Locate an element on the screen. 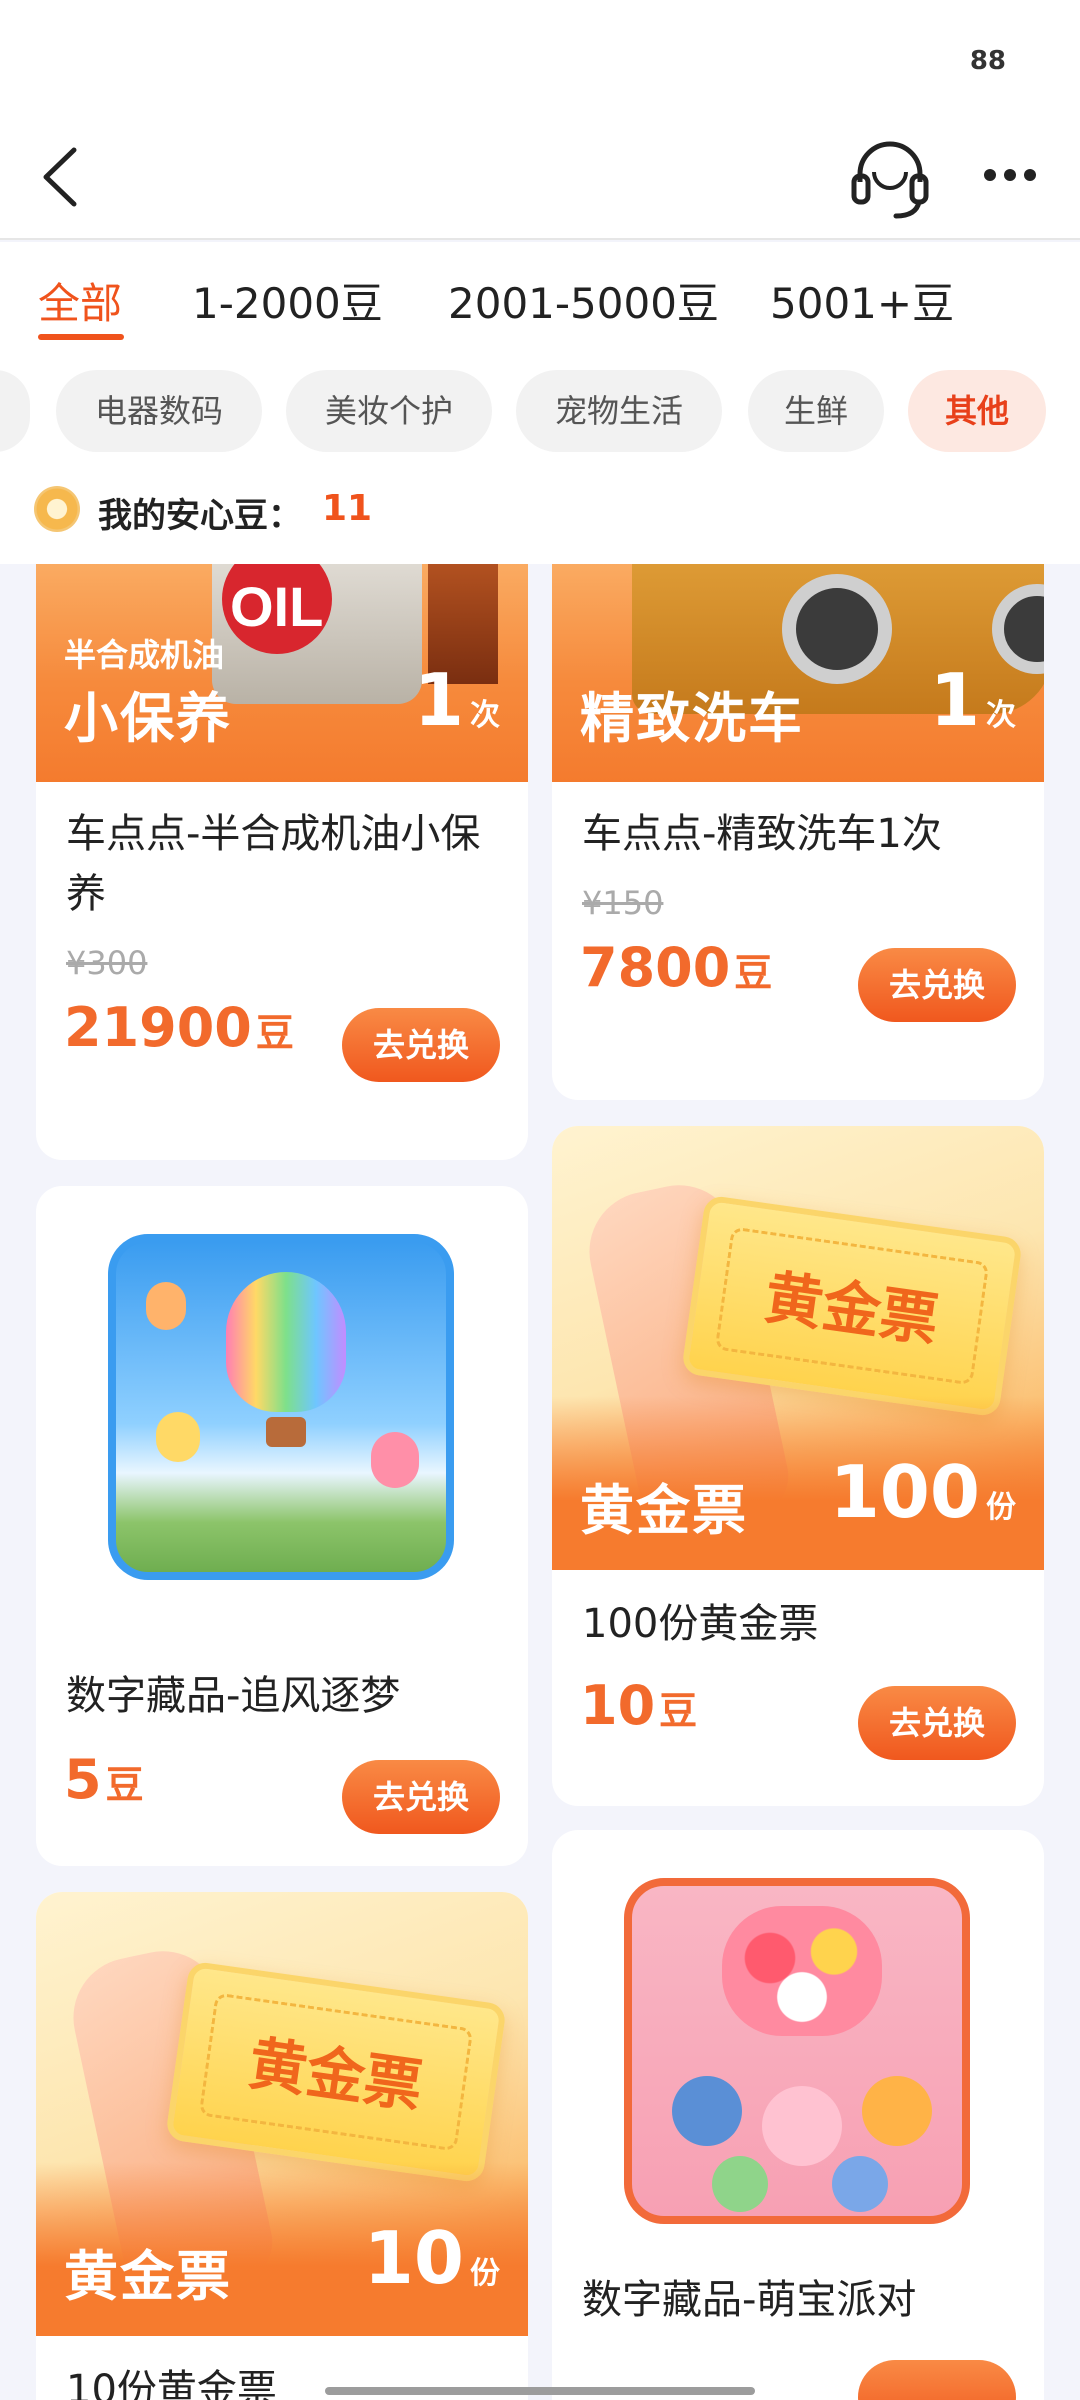 The image size is (1080, 2400). price: 21900 豆 is located at coordinates (179, 1027).